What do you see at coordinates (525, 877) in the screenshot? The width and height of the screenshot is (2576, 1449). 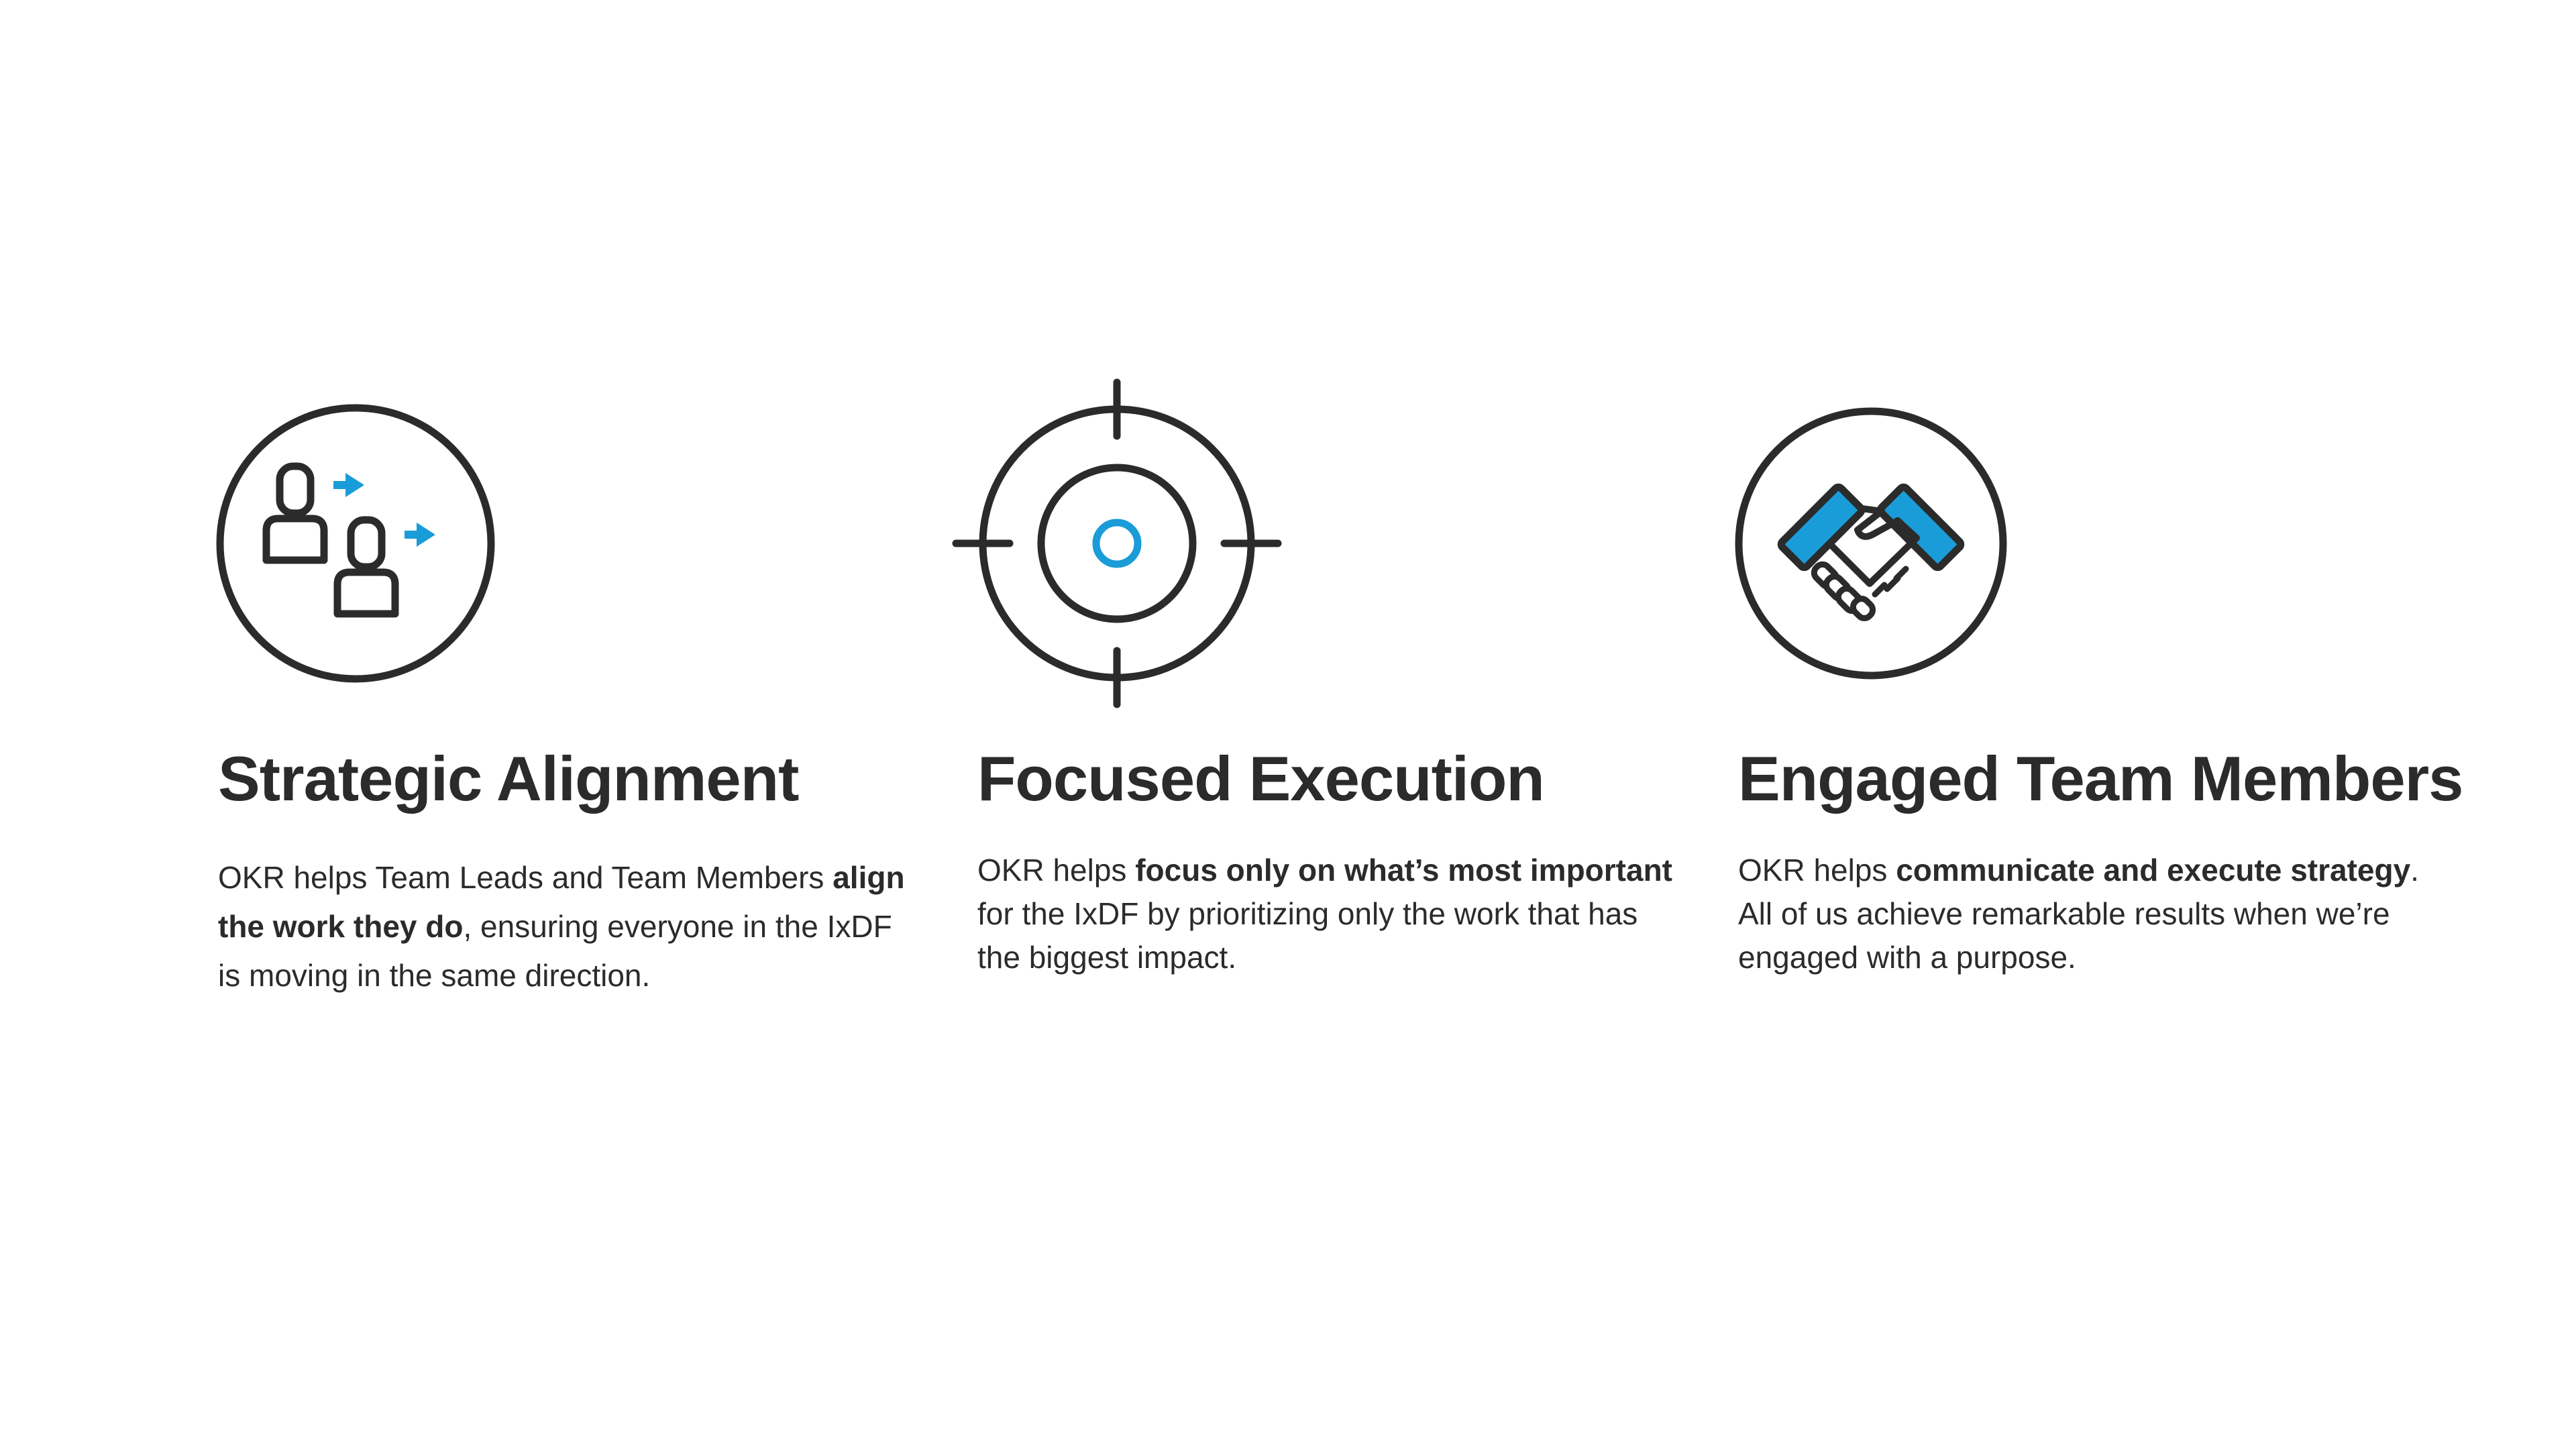 I see `description-text: OKR helps Team Leads and Team Members` at bounding box center [525, 877].